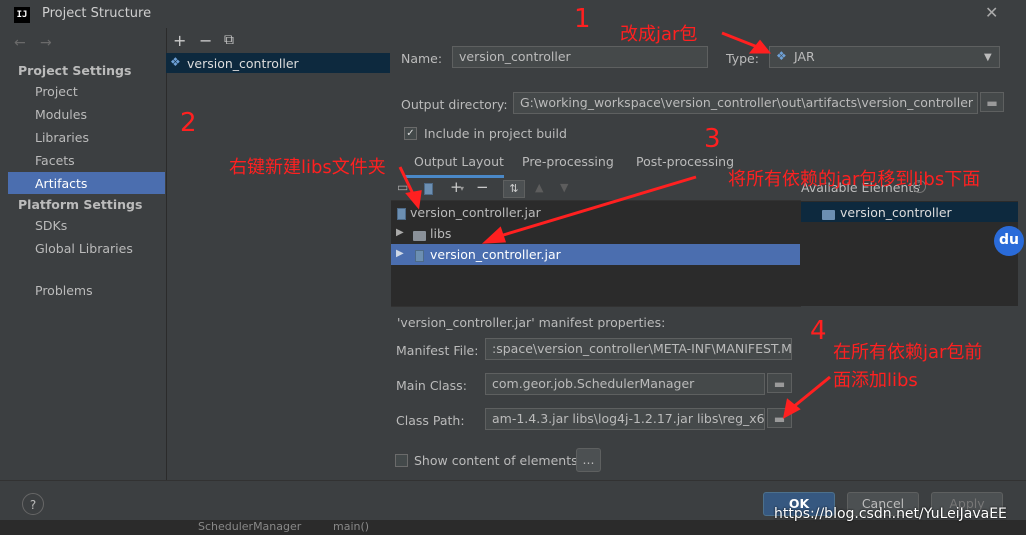  Describe the element at coordinates (875, 380) in the screenshot. I see `annotation-text-4b: 面添加libs` at that location.